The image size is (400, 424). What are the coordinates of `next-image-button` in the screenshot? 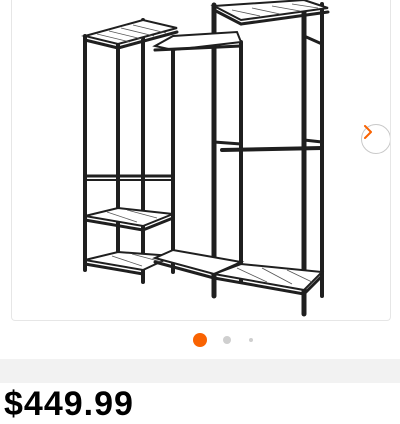 It's located at (375, 139).